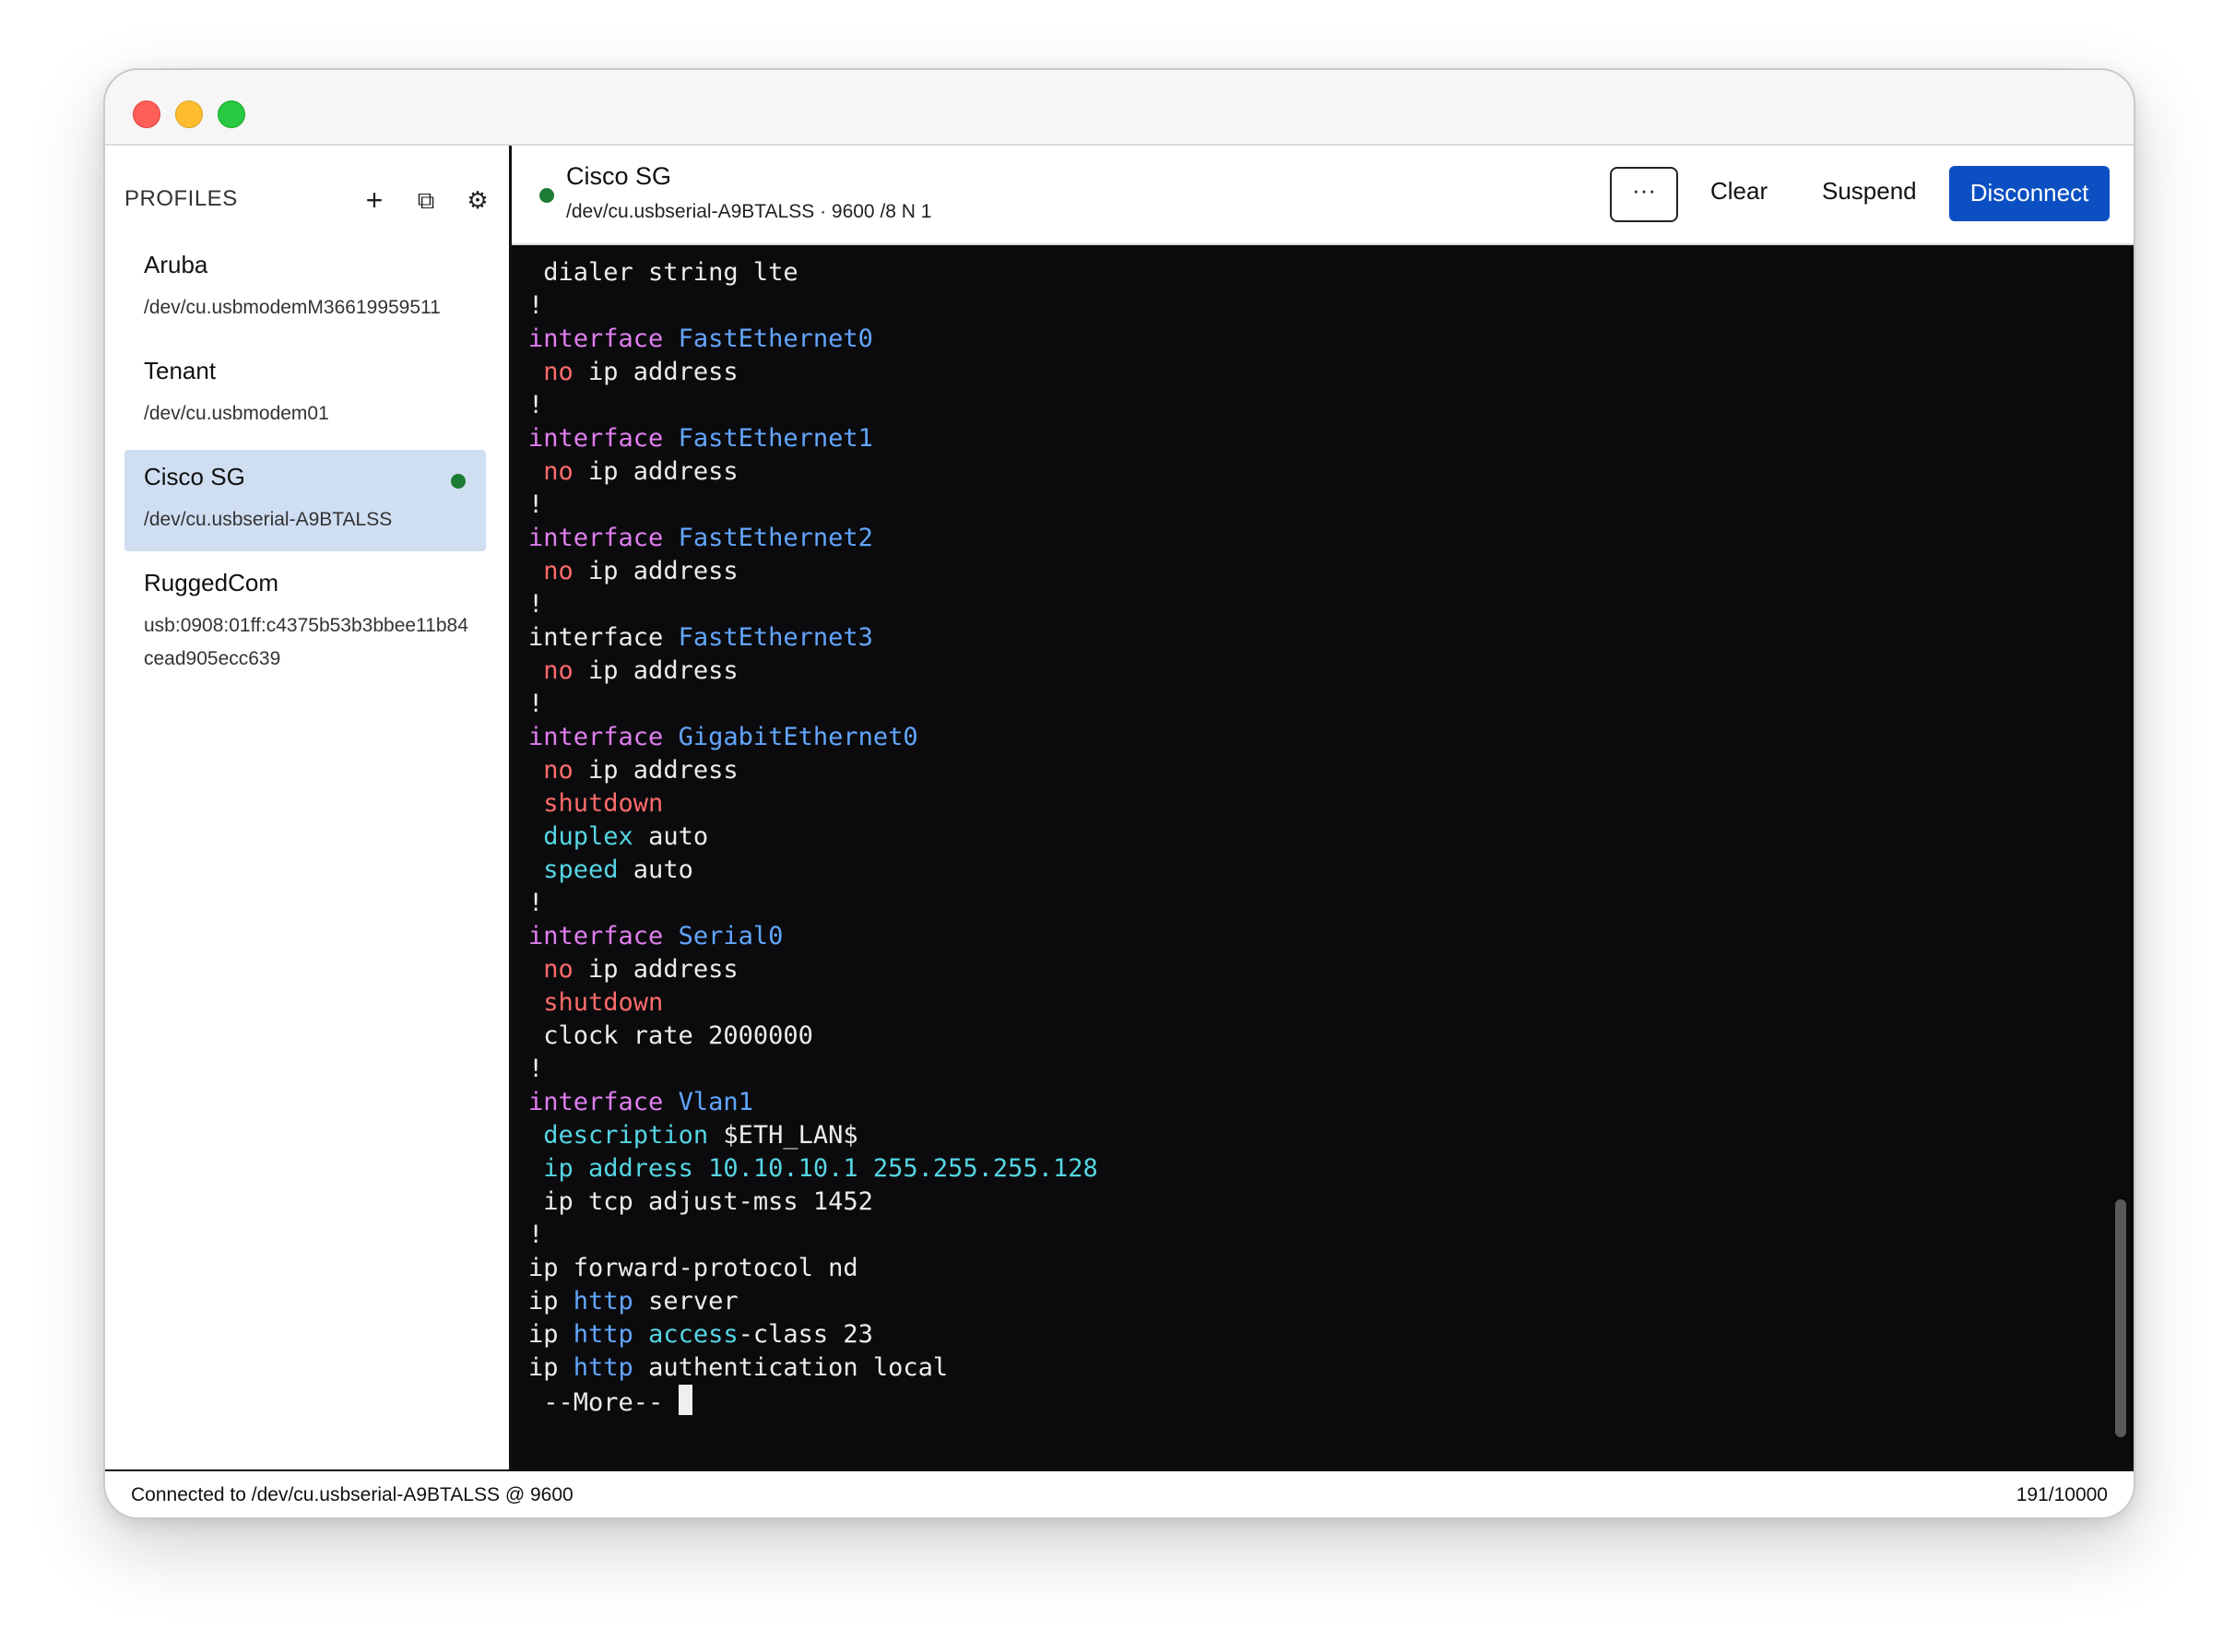  What do you see at coordinates (581, 870) in the screenshot?
I see `terminal-text-segment: speed` at bounding box center [581, 870].